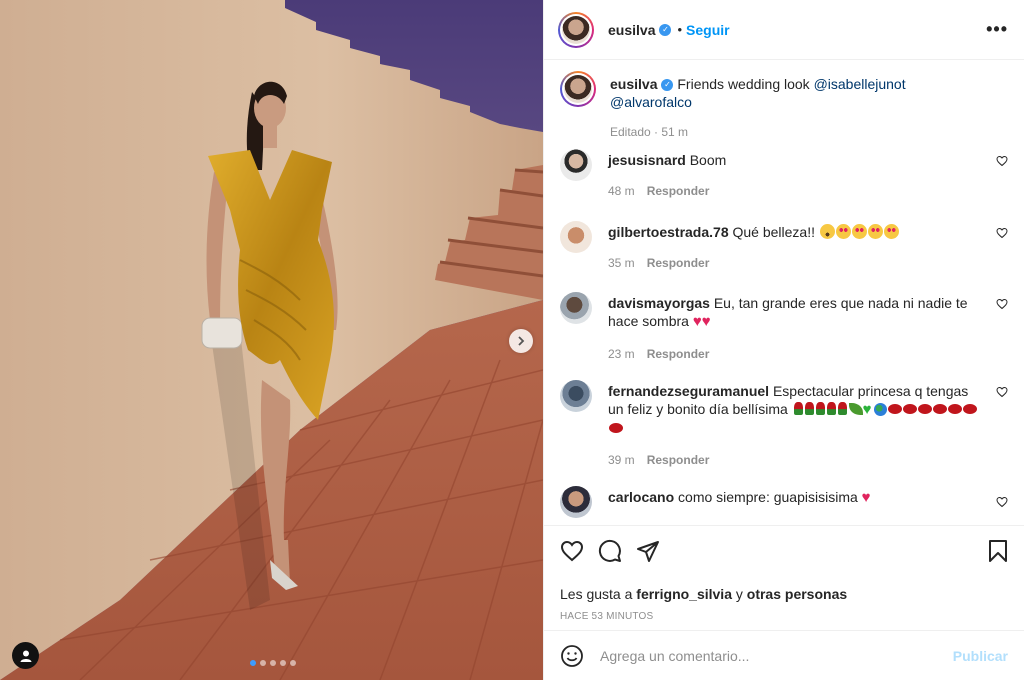 This screenshot has height=680, width=1024. What do you see at coordinates (739, 594) in the screenshot?
I see `likes-connector: y` at bounding box center [739, 594].